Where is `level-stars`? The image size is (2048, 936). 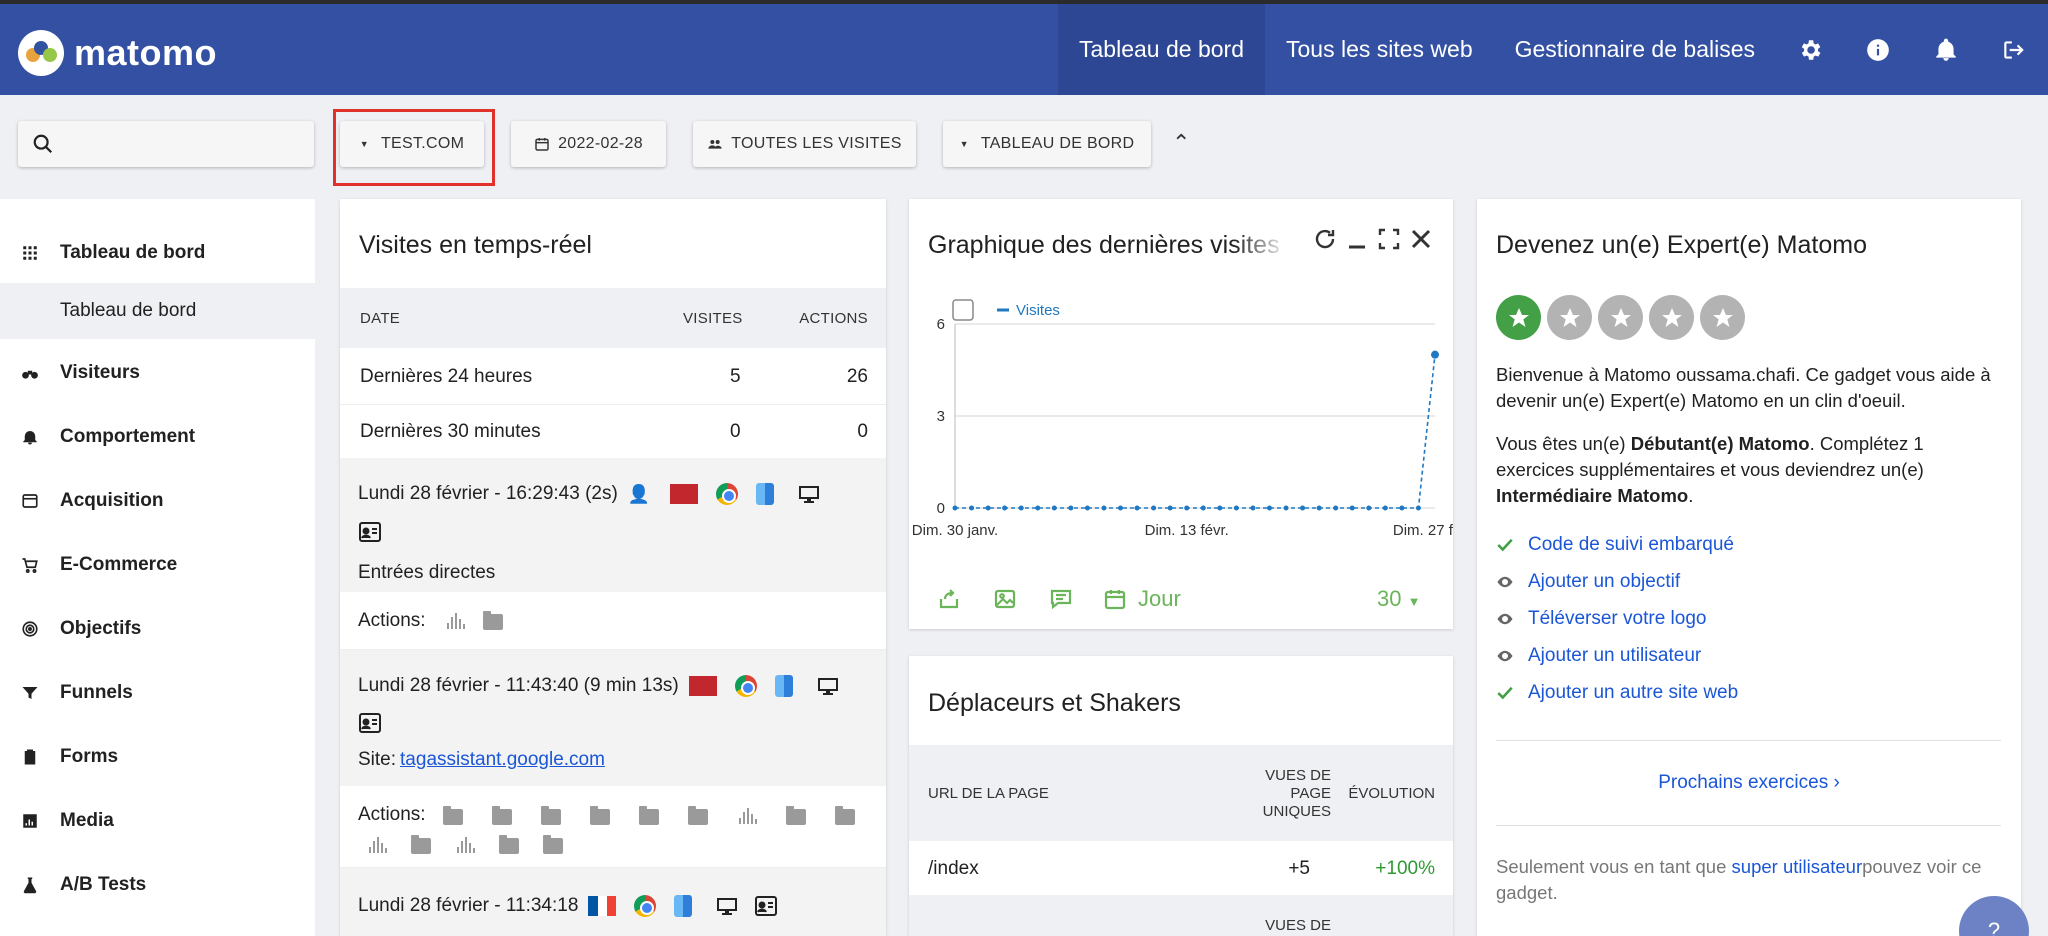 level-stars is located at coordinates (1620, 317).